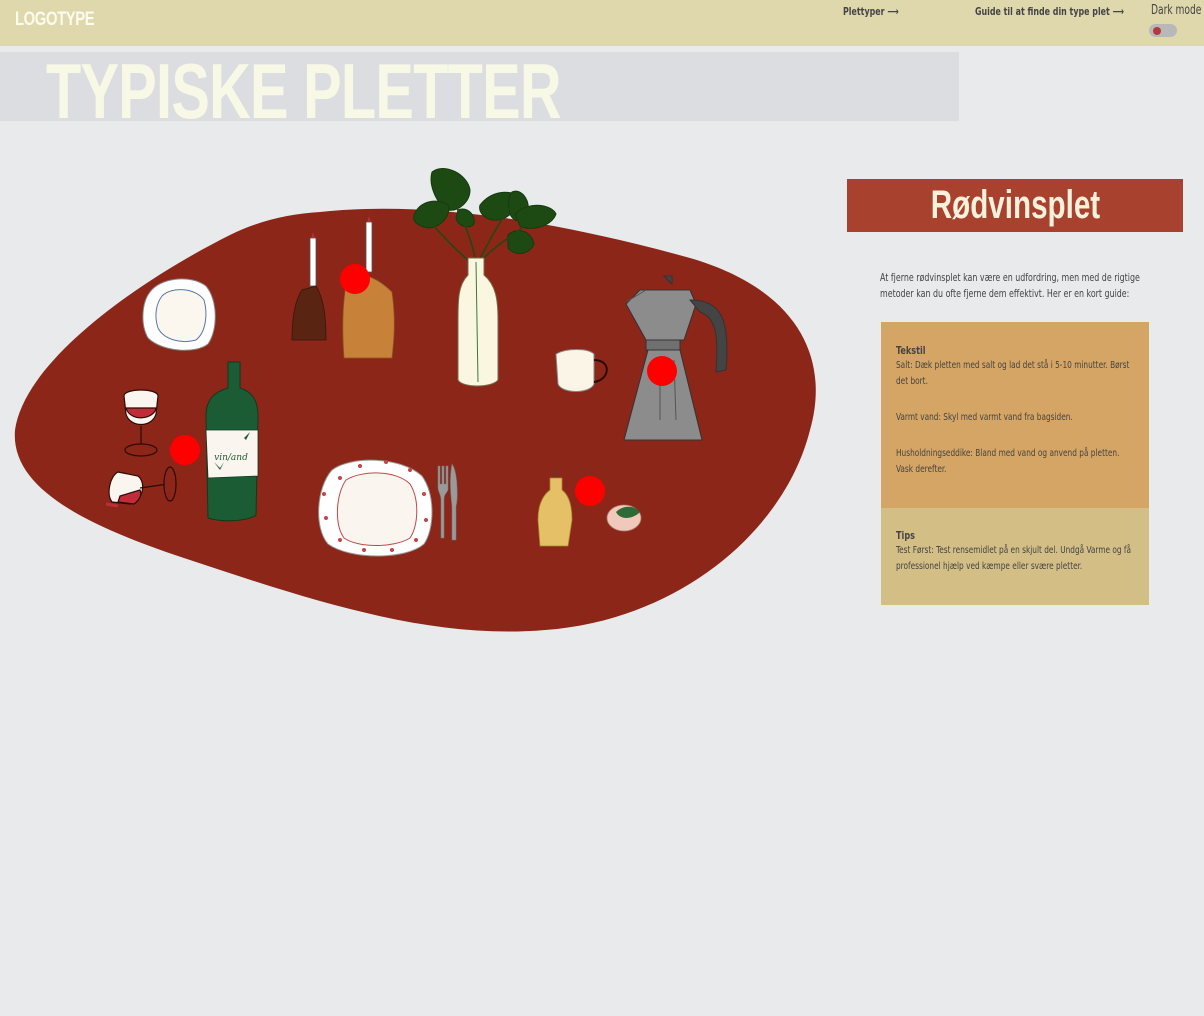 This screenshot has width=1204, height=1016. I want to click on dark-mode-toggle, so click(1163, 30).